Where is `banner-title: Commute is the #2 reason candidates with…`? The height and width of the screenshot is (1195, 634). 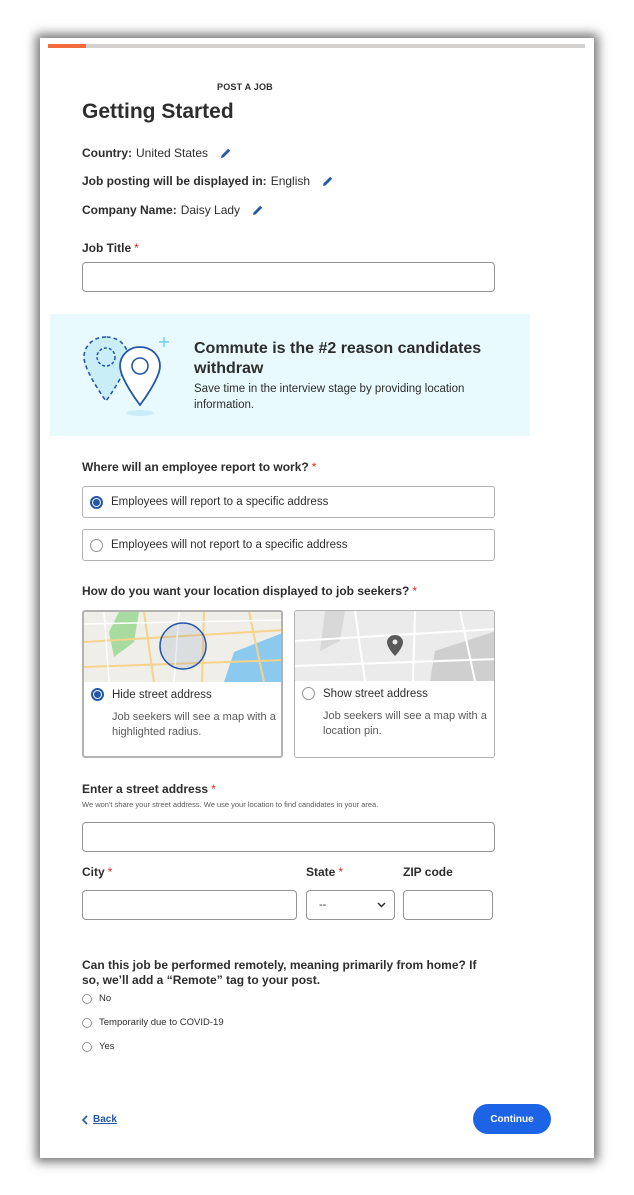 banner-title: Commute is the #2 reason candidates with… is located at coordinates (338, 358).